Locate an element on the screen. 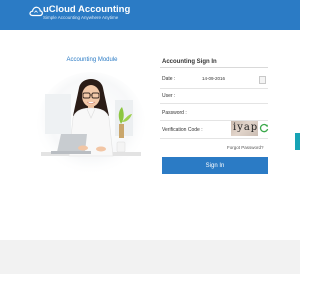 The image size is (320, 300). module-title: Accounting Module is located at coordinates (92, 60).